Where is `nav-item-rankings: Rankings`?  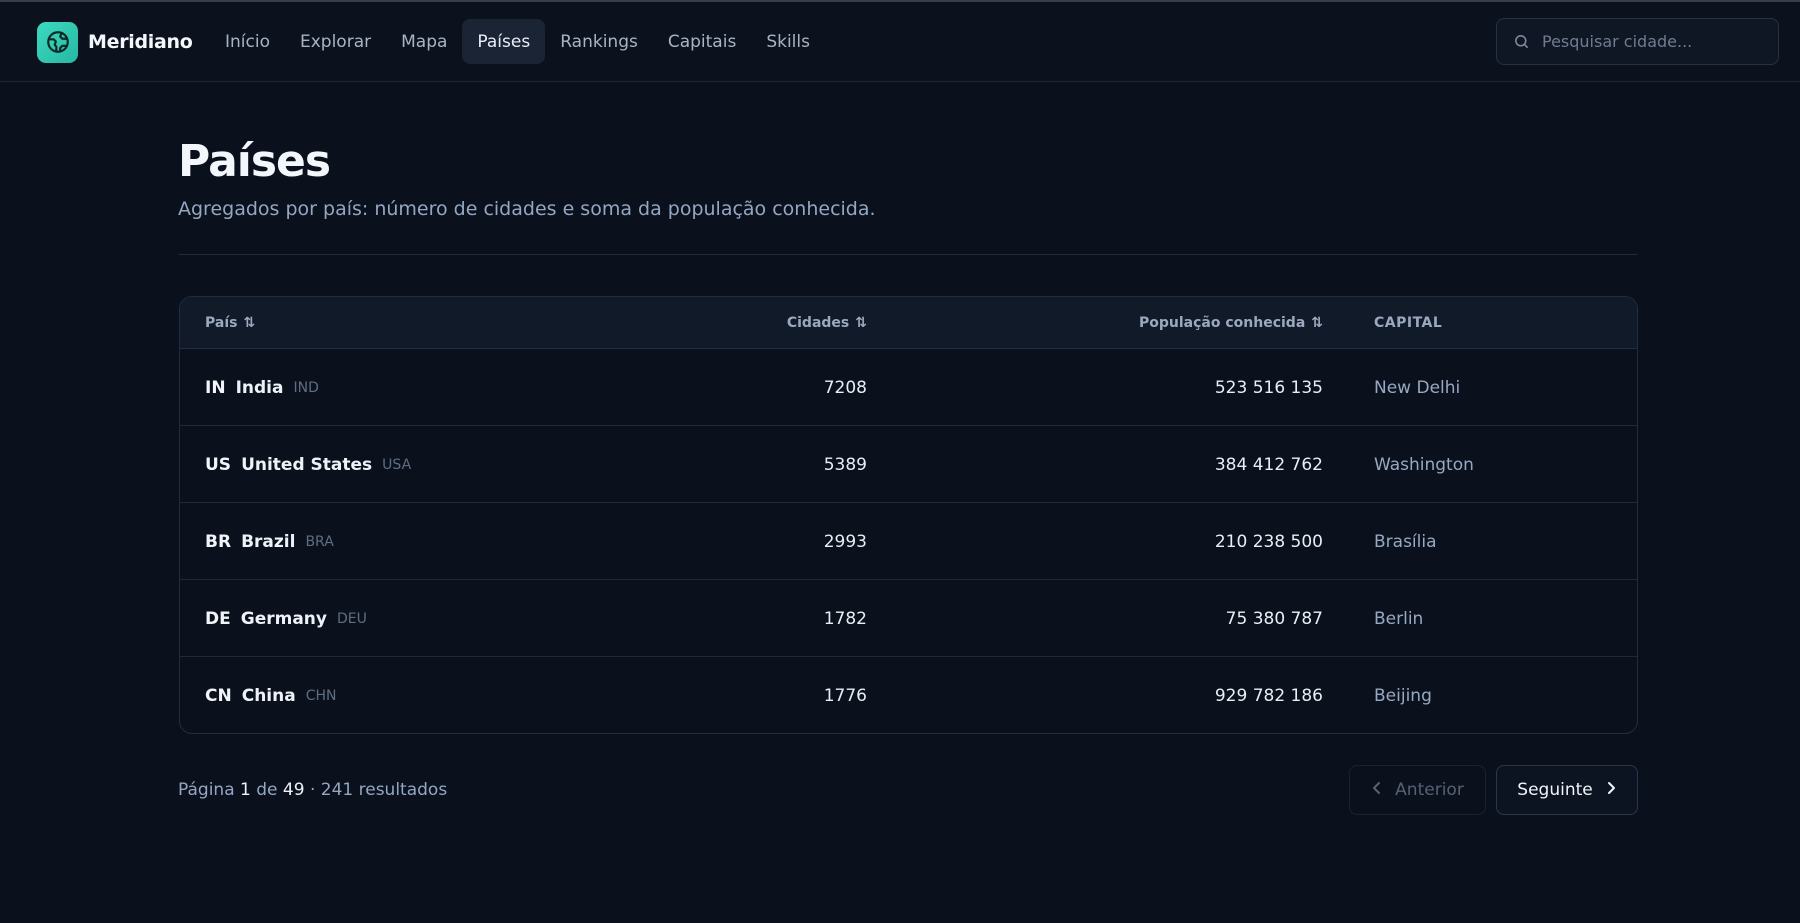
nav-item-rankings: Rankings is located at coordinates (599, 41).